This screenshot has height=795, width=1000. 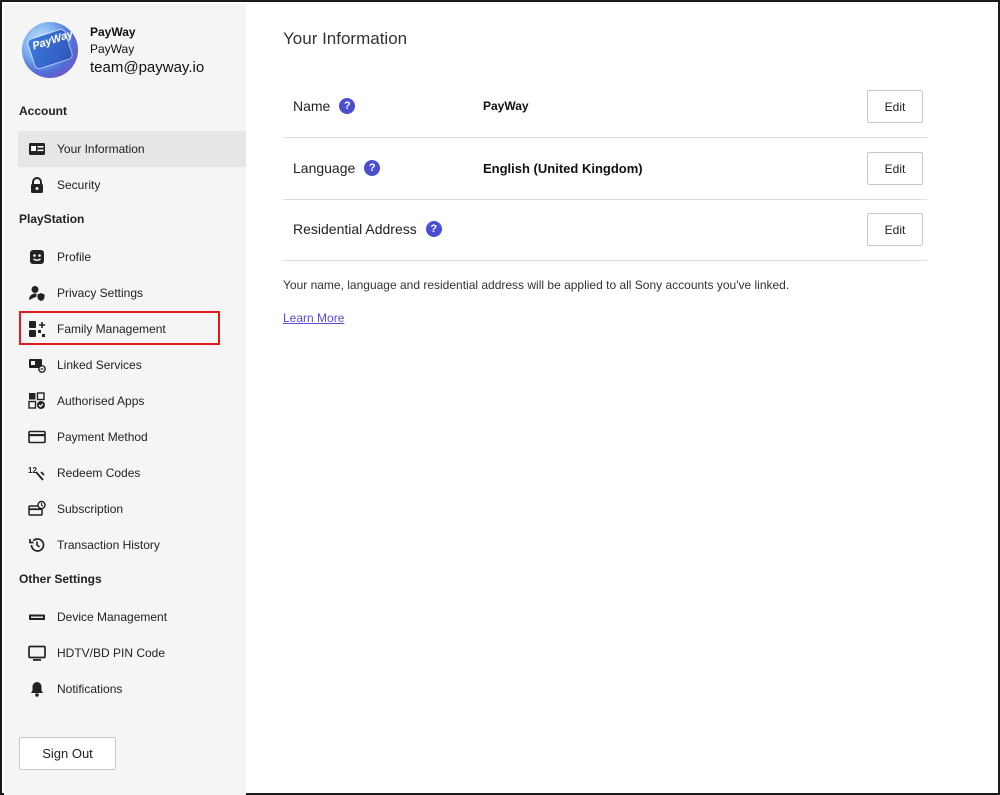 I want to click on sidebar-item-redeem-codes: 12 Redeem Codes, so click(x=132, y=473).